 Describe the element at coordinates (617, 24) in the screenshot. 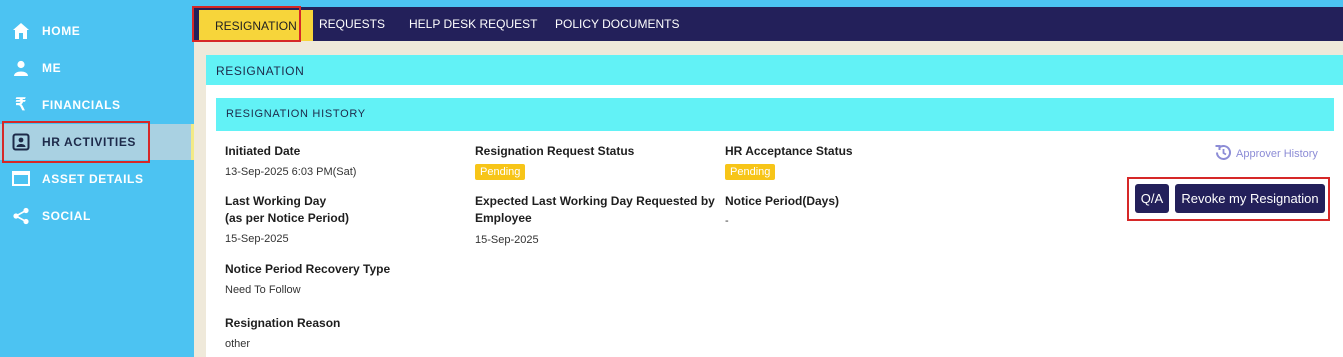

I see `tab-policy-documents: POLICY DOCUMENTS` at that location.